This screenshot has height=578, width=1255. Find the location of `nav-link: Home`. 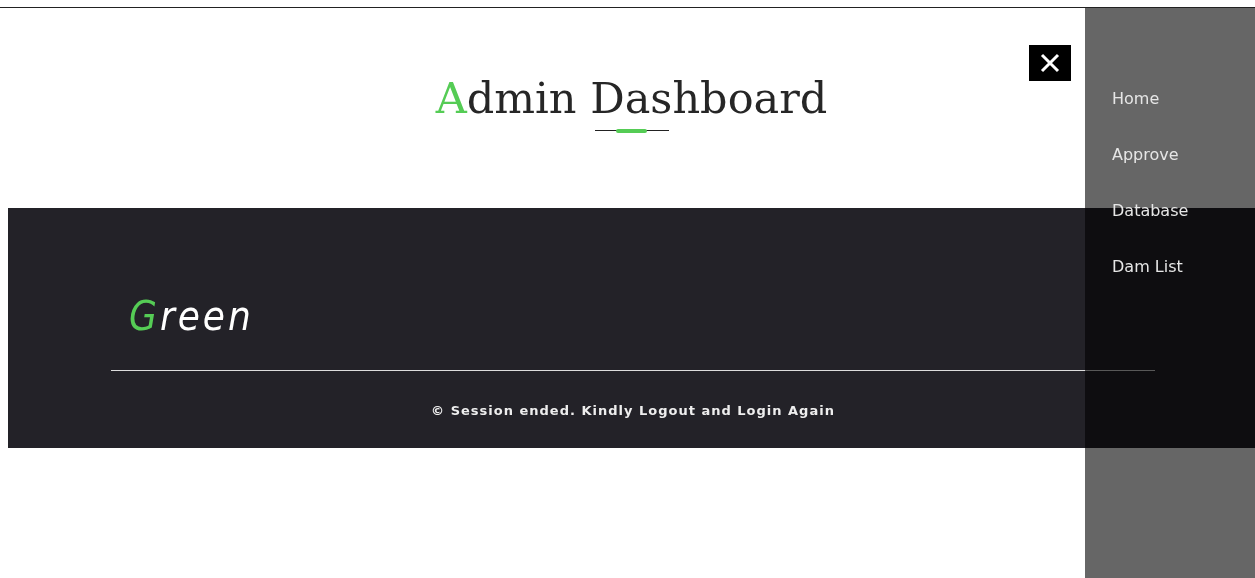

nav-link: Home is located at coordinates (1136, 99).